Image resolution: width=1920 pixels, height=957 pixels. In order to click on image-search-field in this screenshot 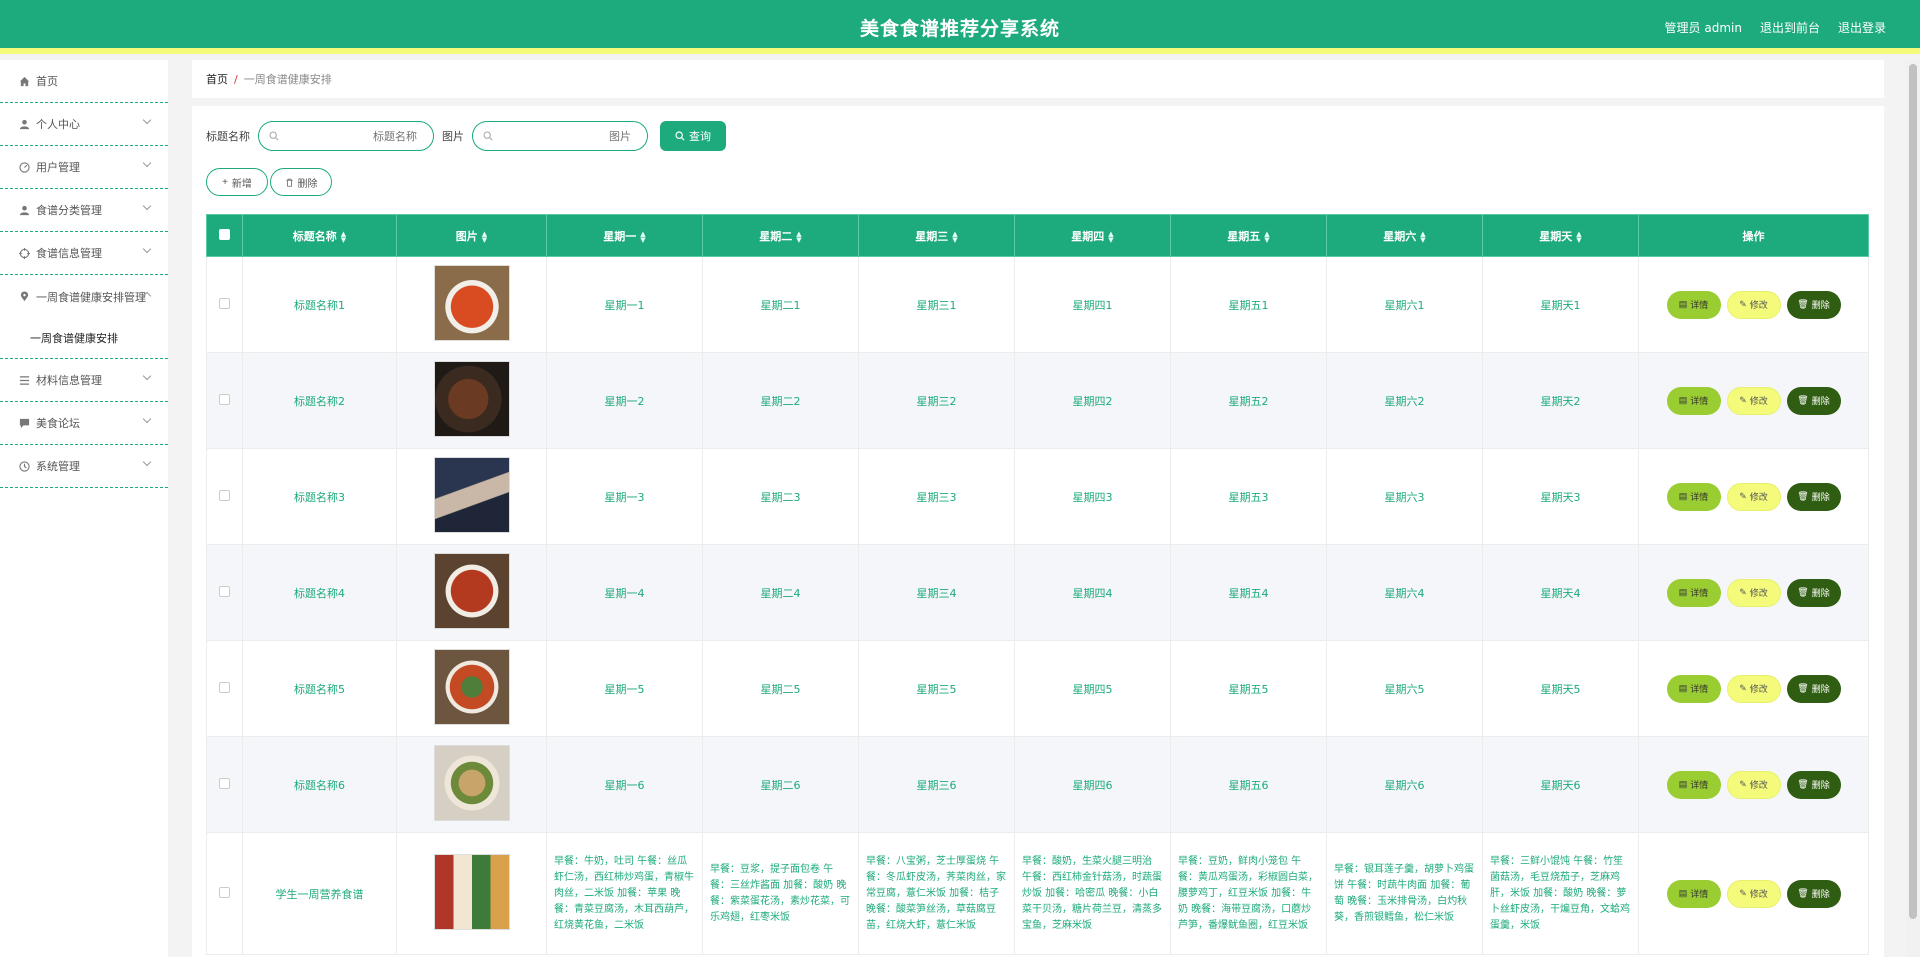, I will do `click(560, 136)`.